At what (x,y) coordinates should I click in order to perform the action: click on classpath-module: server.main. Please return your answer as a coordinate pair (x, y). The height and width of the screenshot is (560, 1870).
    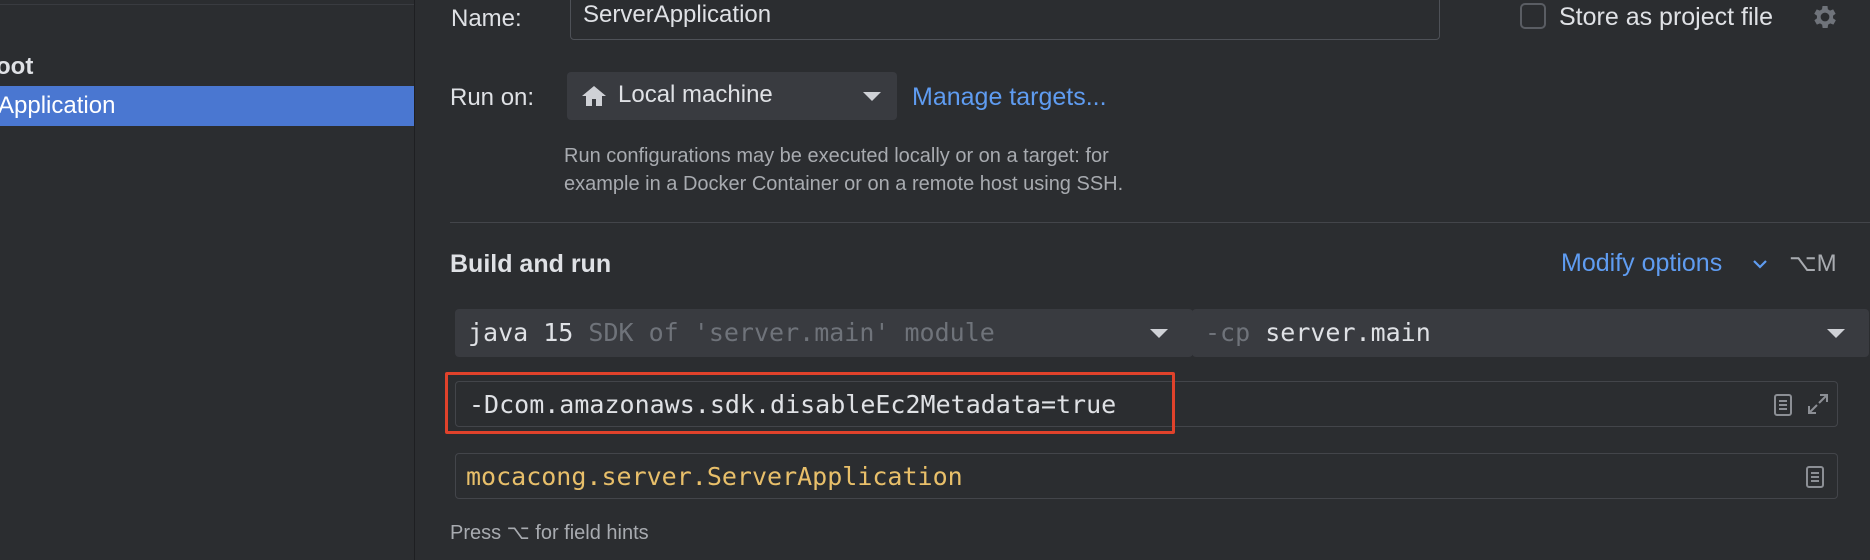
    Looking at the image, I should click on (1348, 332).